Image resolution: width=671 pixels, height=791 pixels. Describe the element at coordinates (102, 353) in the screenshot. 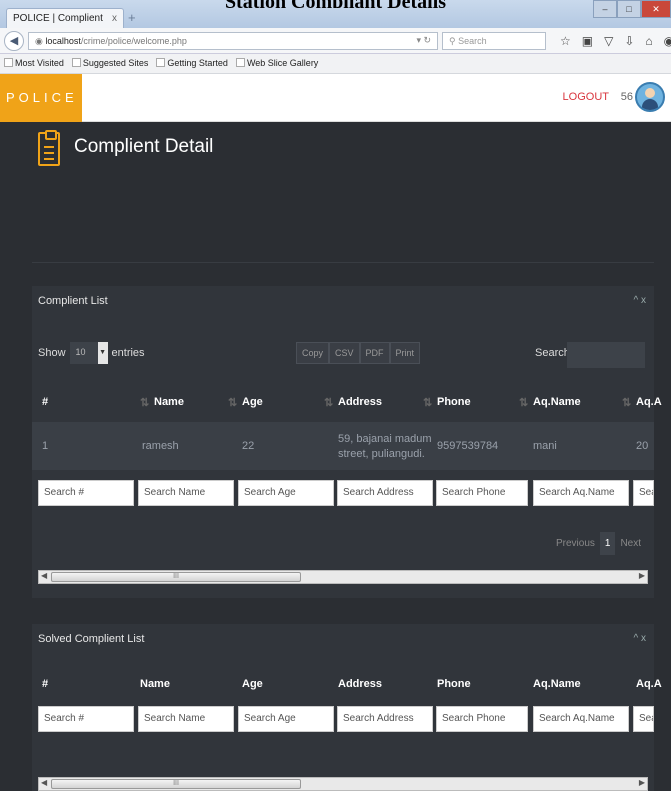

I see `chevron-down-icon: ▼` at that location.